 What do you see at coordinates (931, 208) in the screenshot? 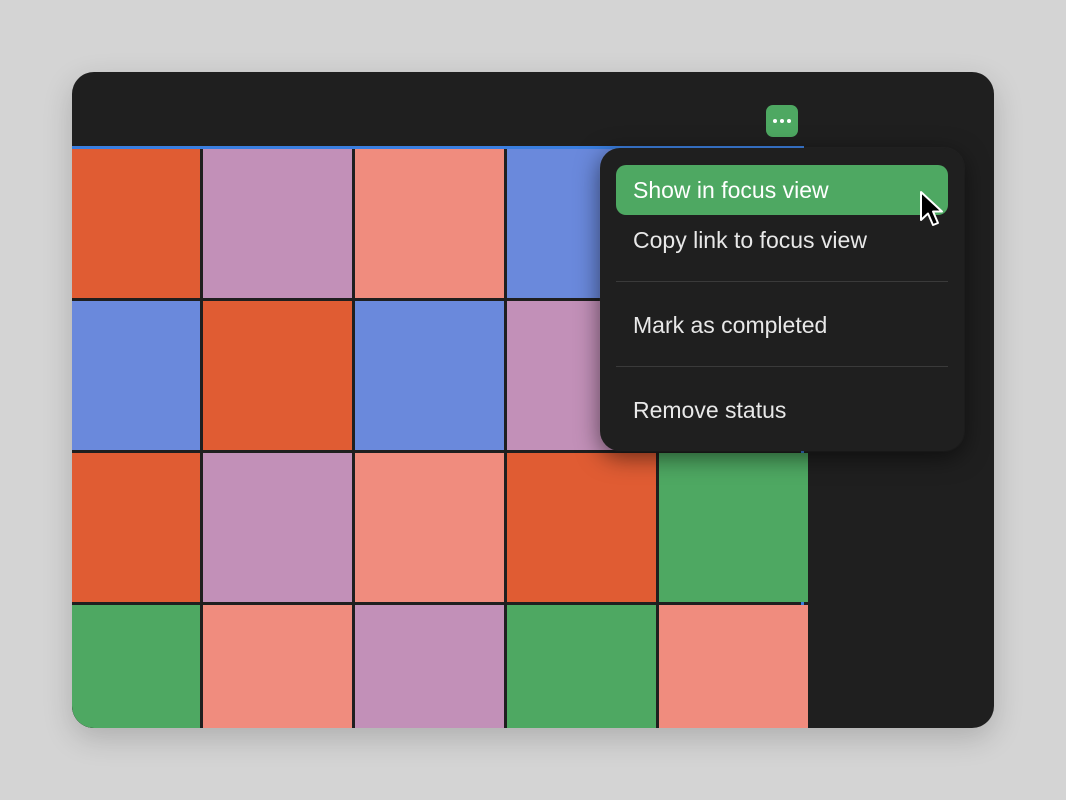
I see `pointer-cursor-icon` at bounding box center [931, 208].